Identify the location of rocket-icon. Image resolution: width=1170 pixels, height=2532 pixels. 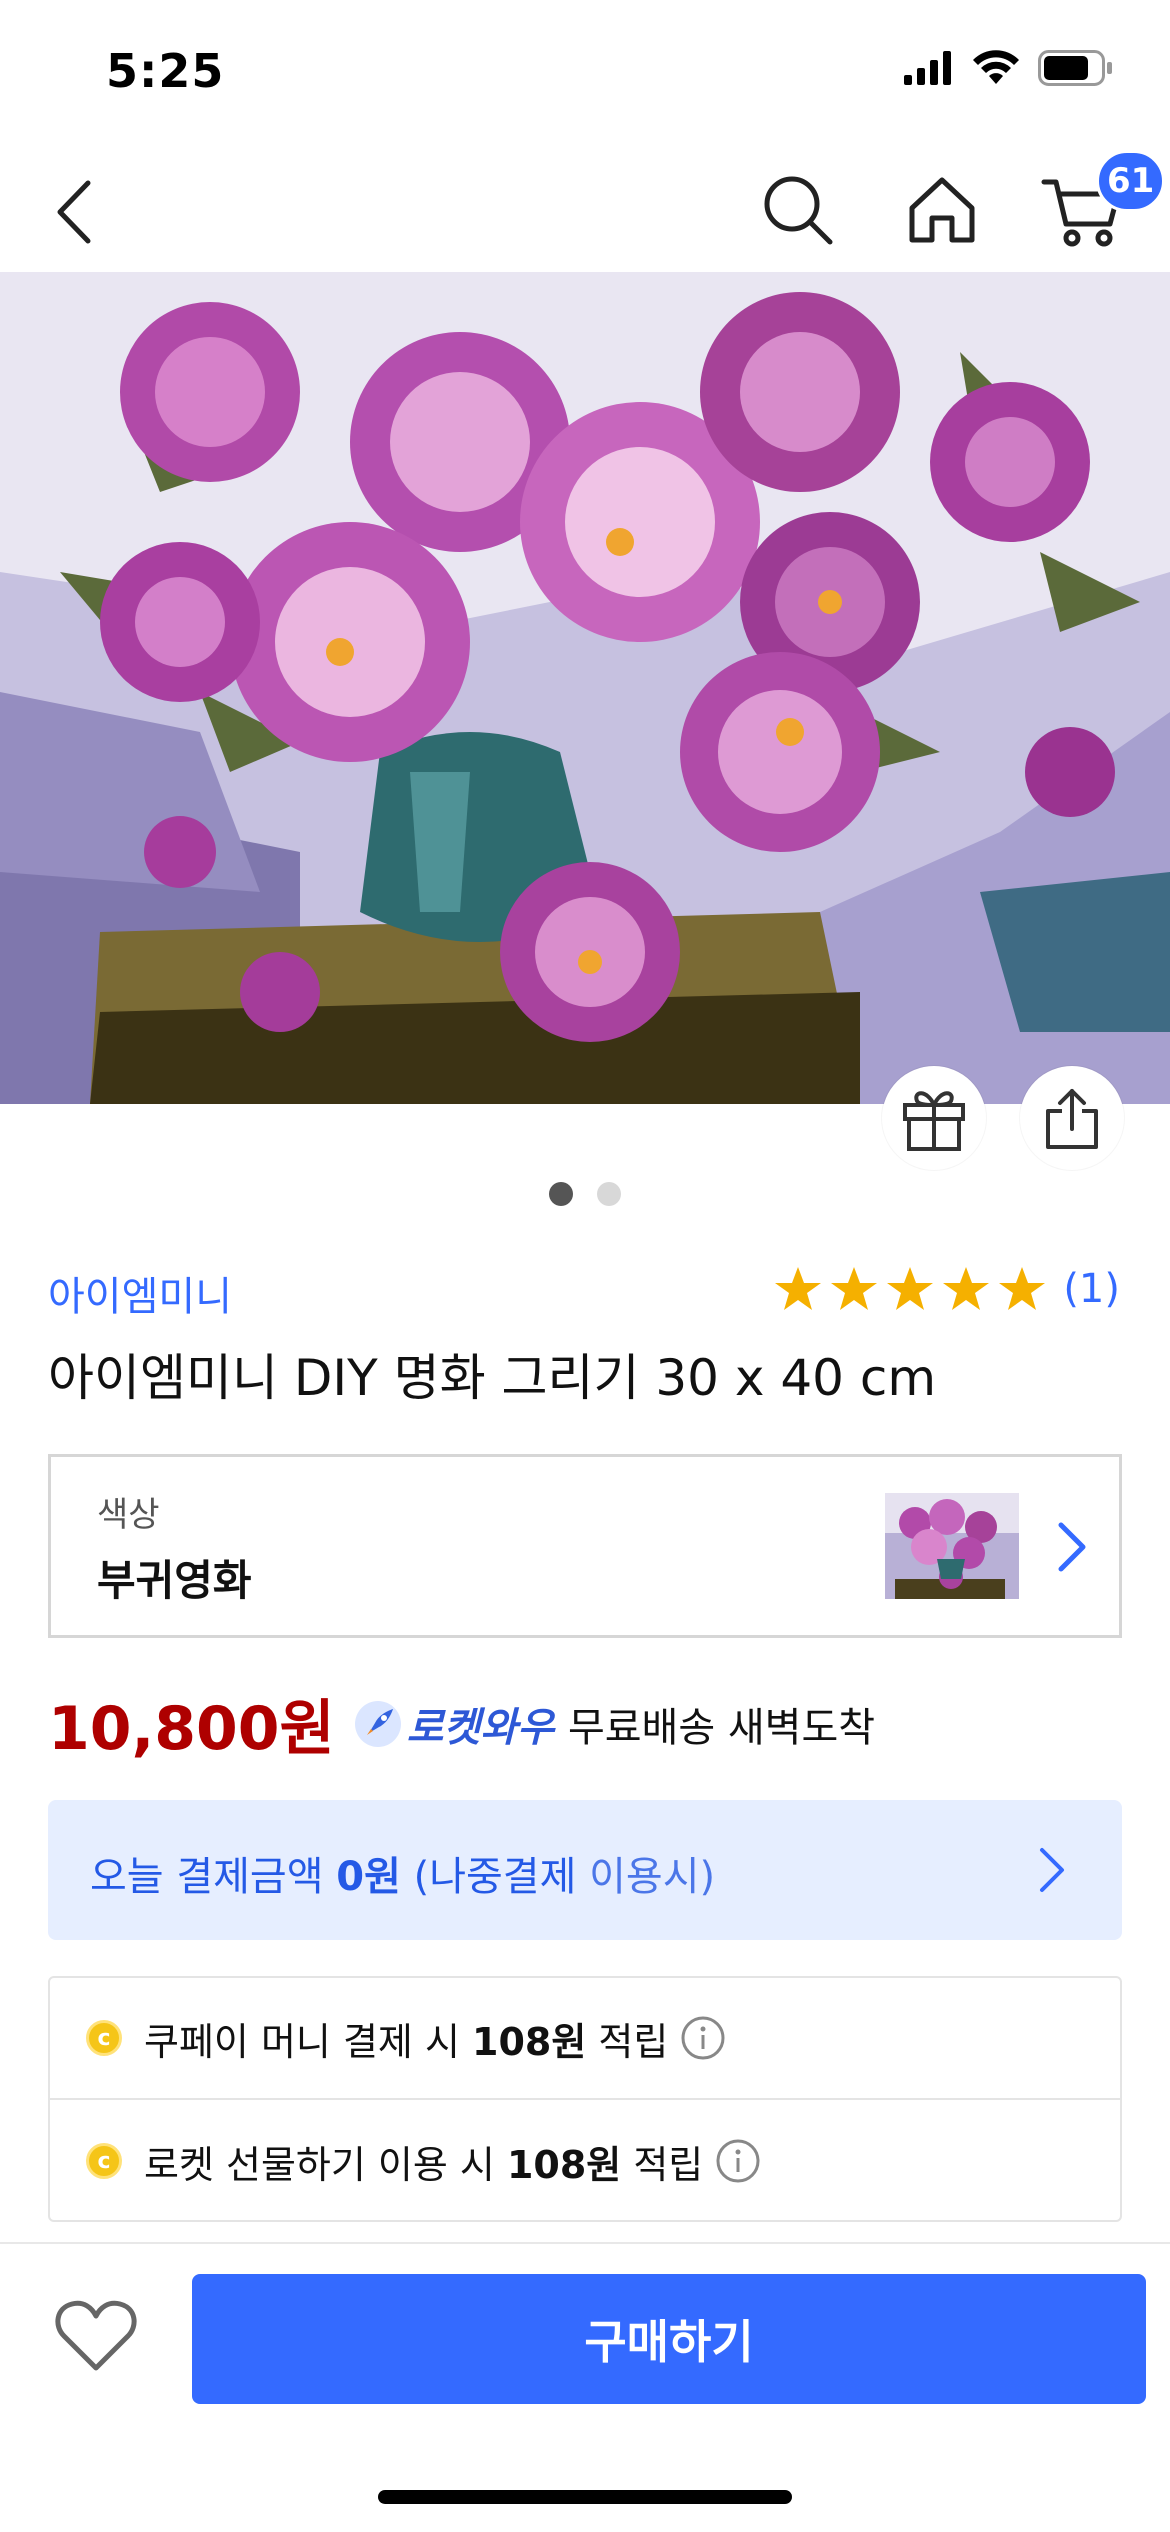
(377, 1723).